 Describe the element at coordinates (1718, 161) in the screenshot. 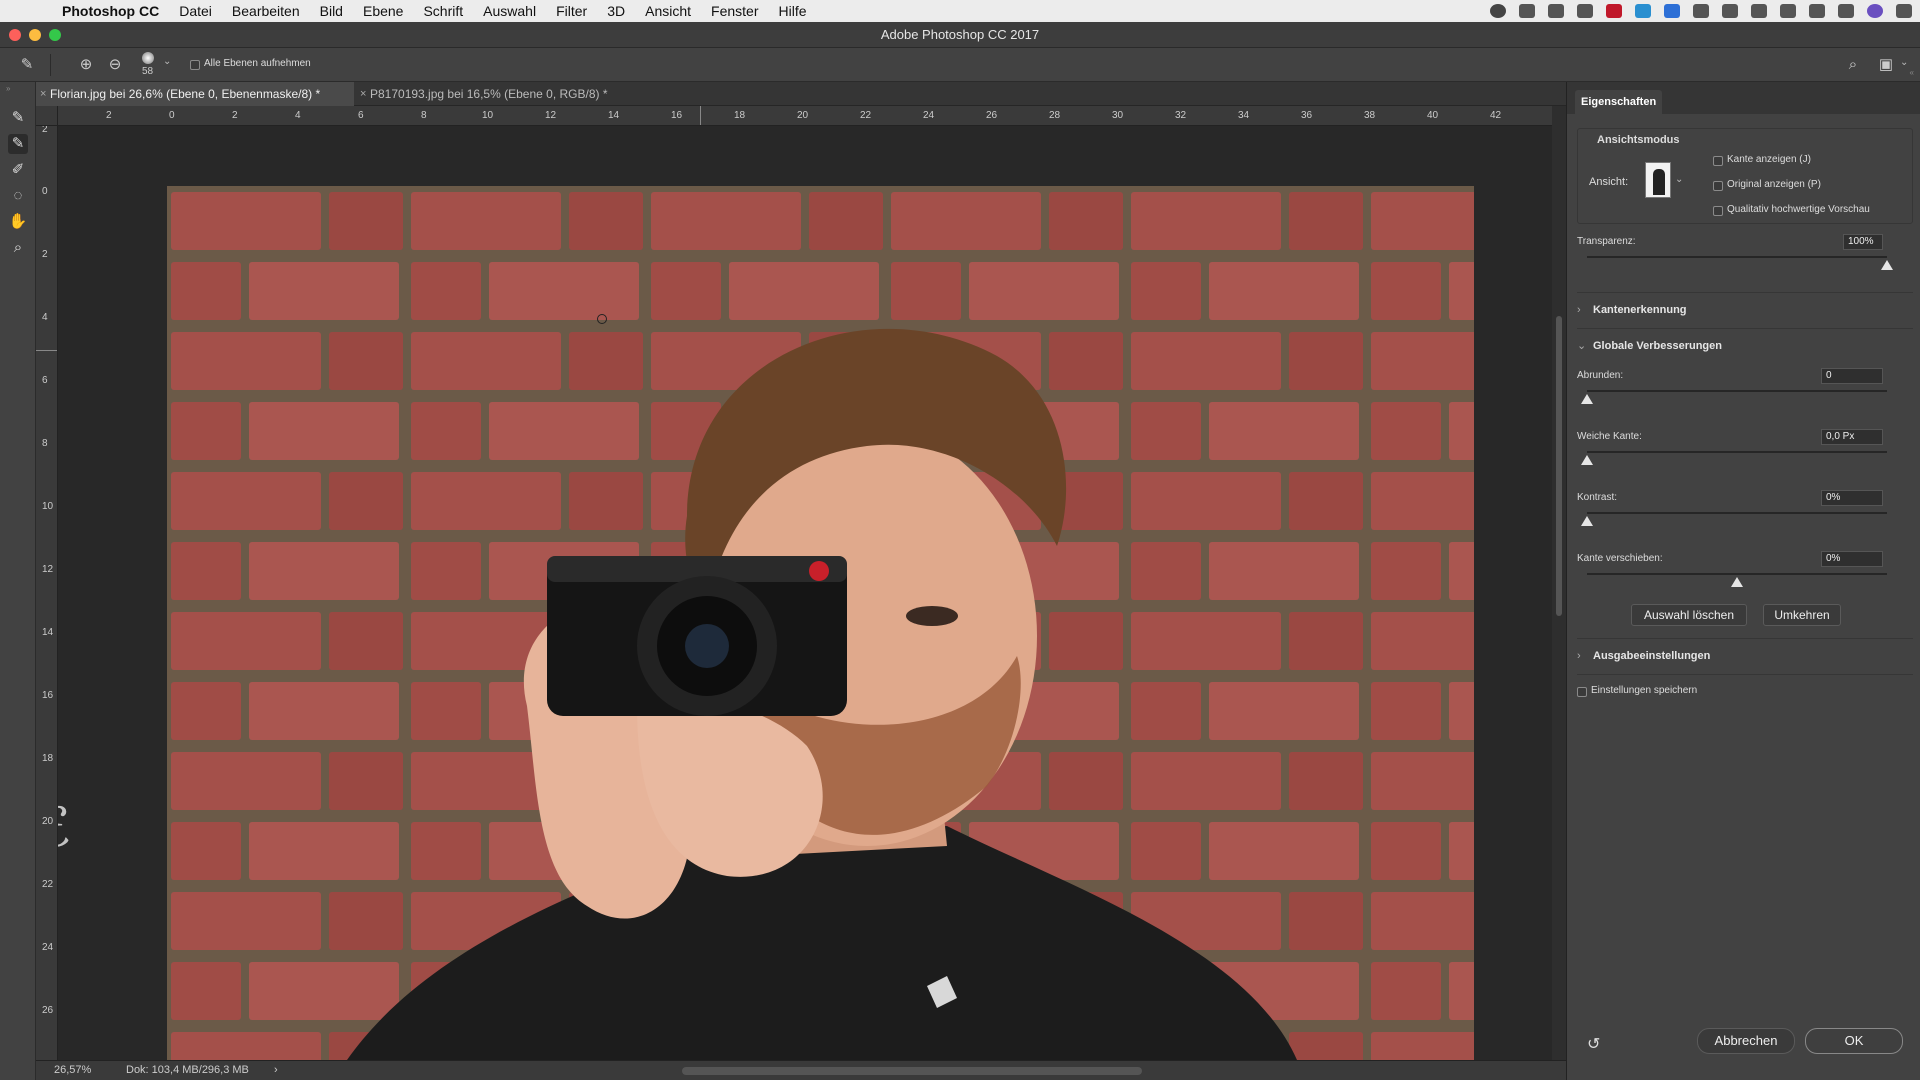

I see `show-edge-checkbox` at that location.